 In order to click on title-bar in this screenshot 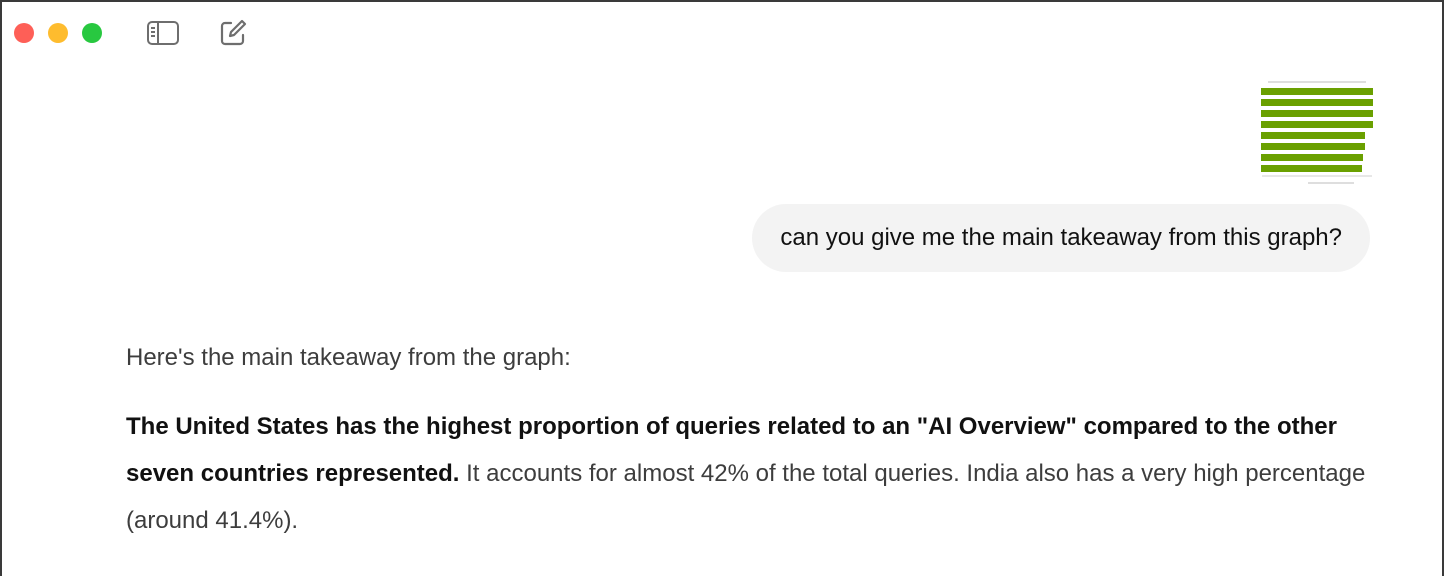, I will do `click(722, 33)`.